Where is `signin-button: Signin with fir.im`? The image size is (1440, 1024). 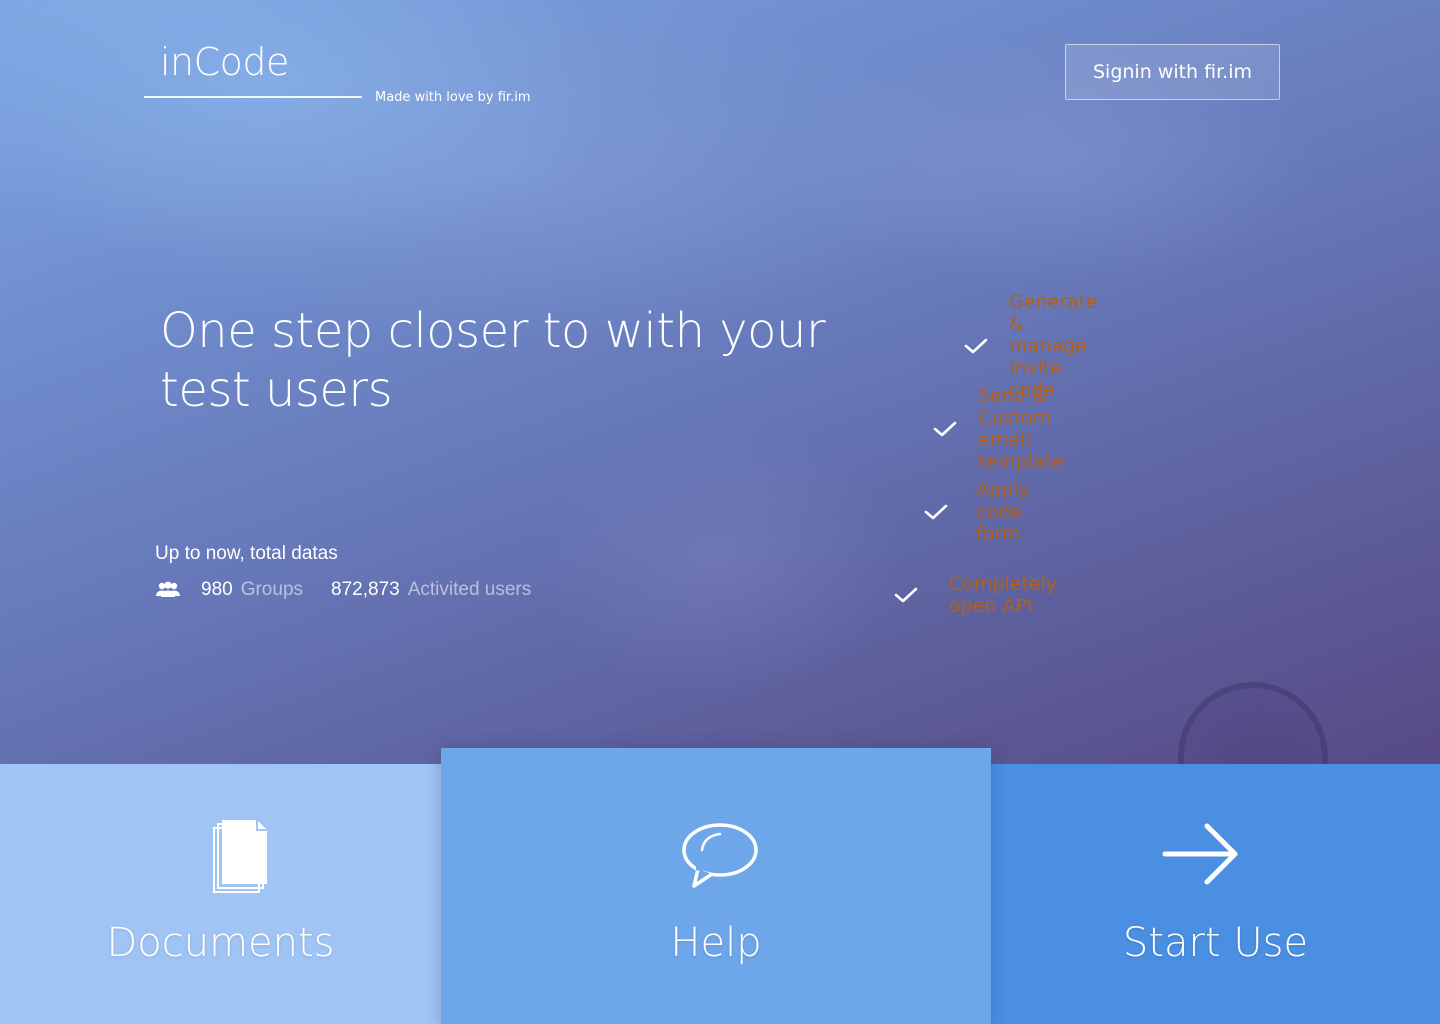 signin-button: Signin with fir.im is located at coordinates (1172, 72).